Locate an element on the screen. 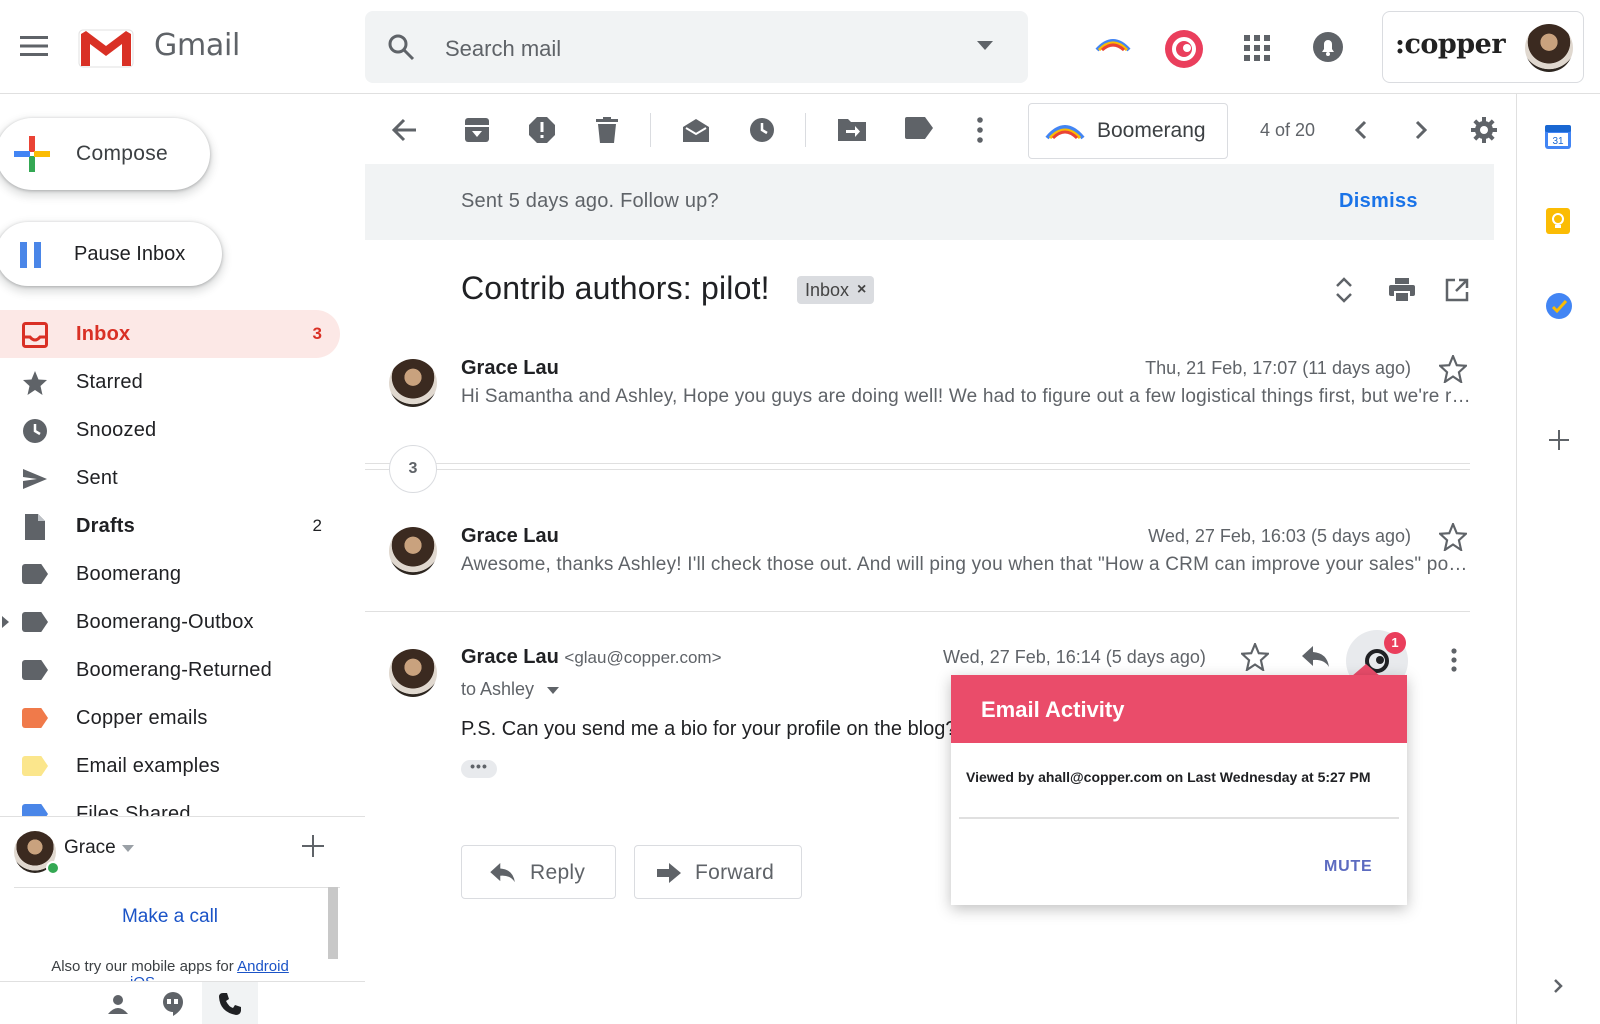  hangouts-tab is located at coordinates (174, 1003).